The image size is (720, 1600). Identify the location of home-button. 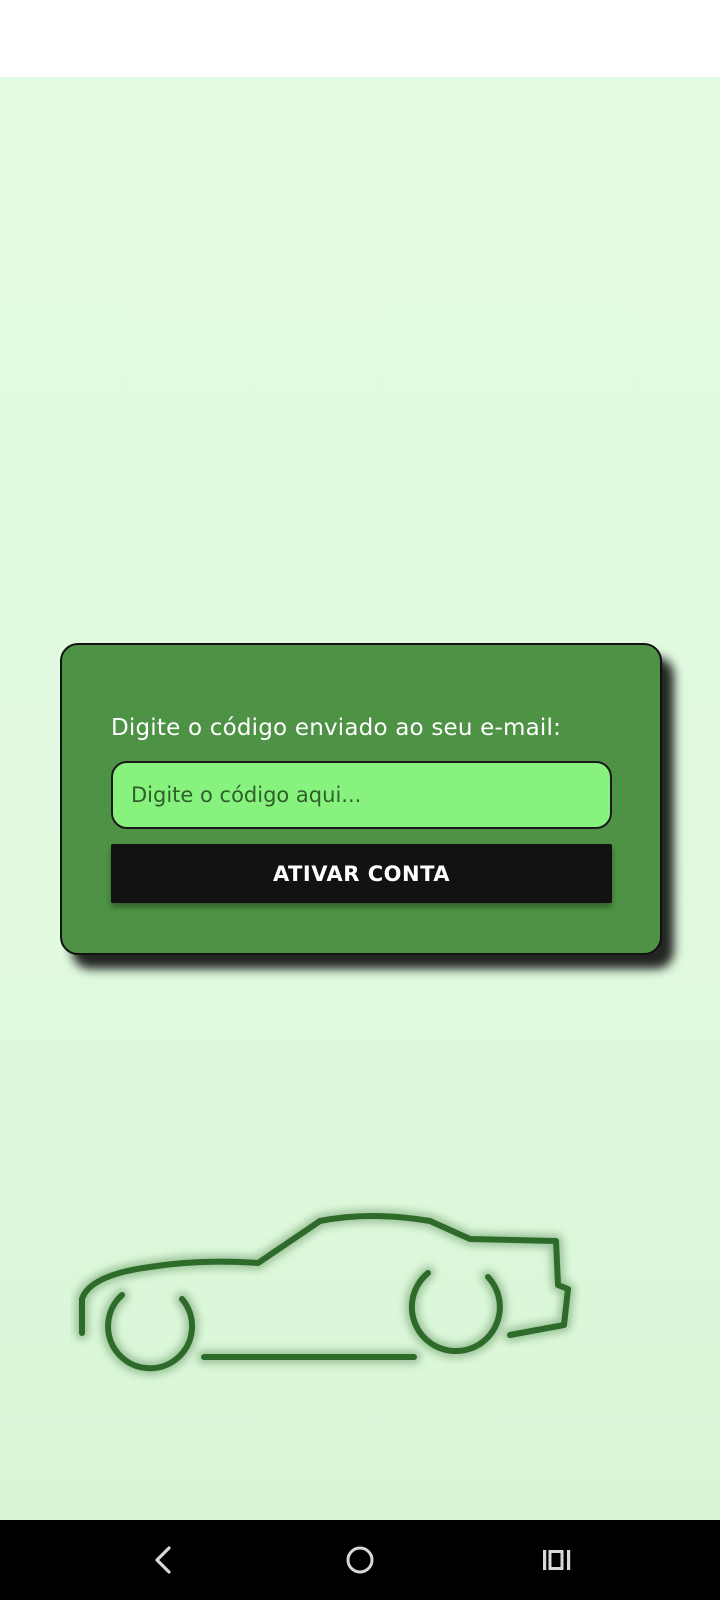
(360, 1560).